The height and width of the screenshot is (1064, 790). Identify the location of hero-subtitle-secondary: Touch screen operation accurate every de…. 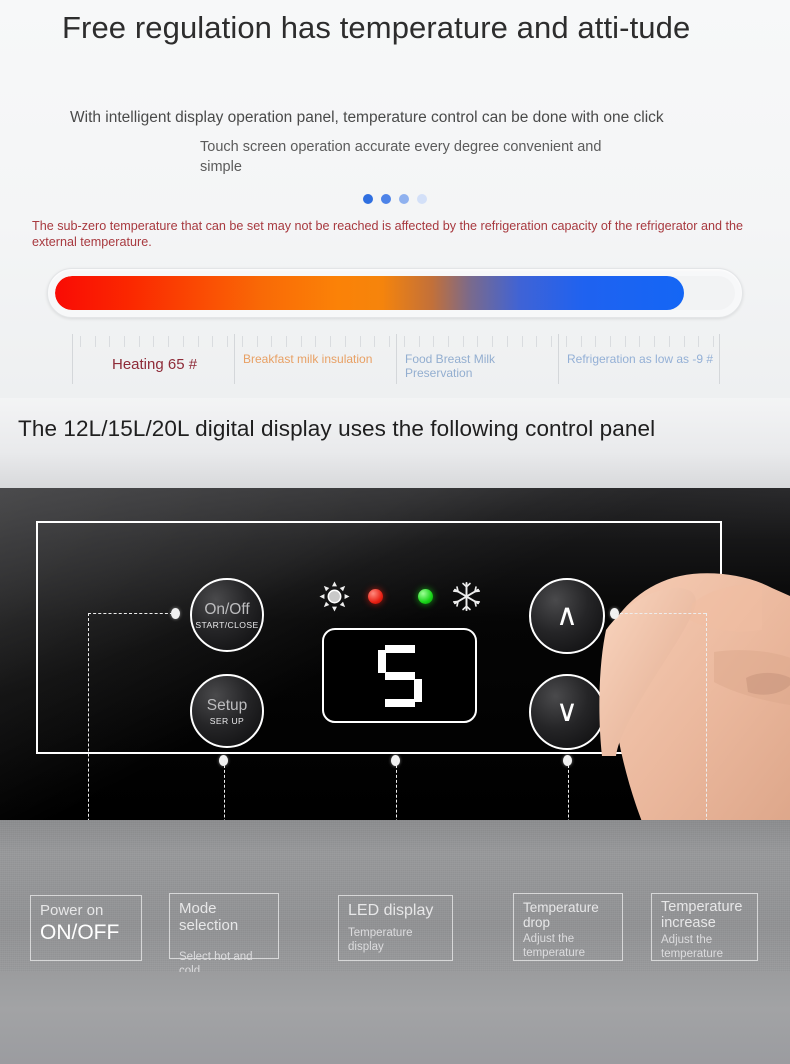
(401, 157).